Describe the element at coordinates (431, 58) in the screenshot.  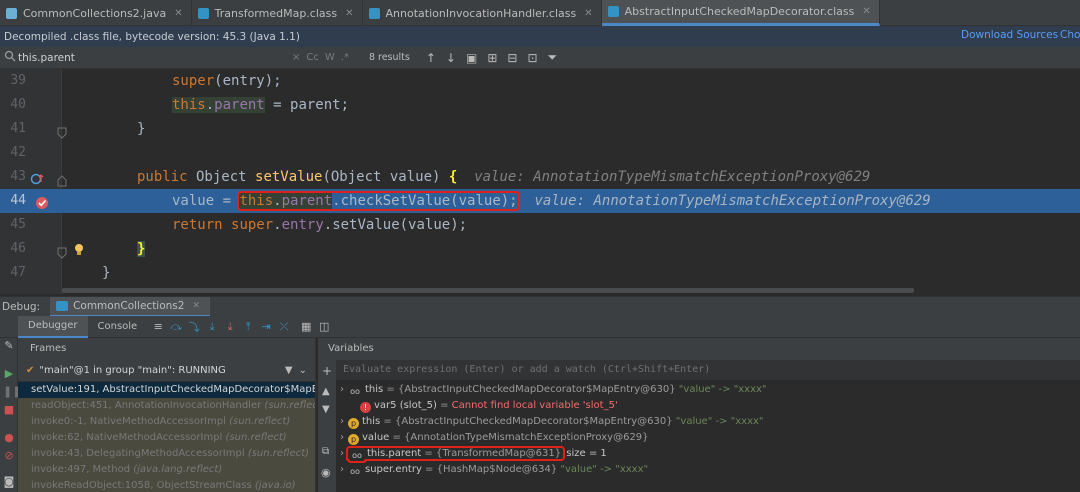
I see `previous-occurrence-icon: ↑` at that location.